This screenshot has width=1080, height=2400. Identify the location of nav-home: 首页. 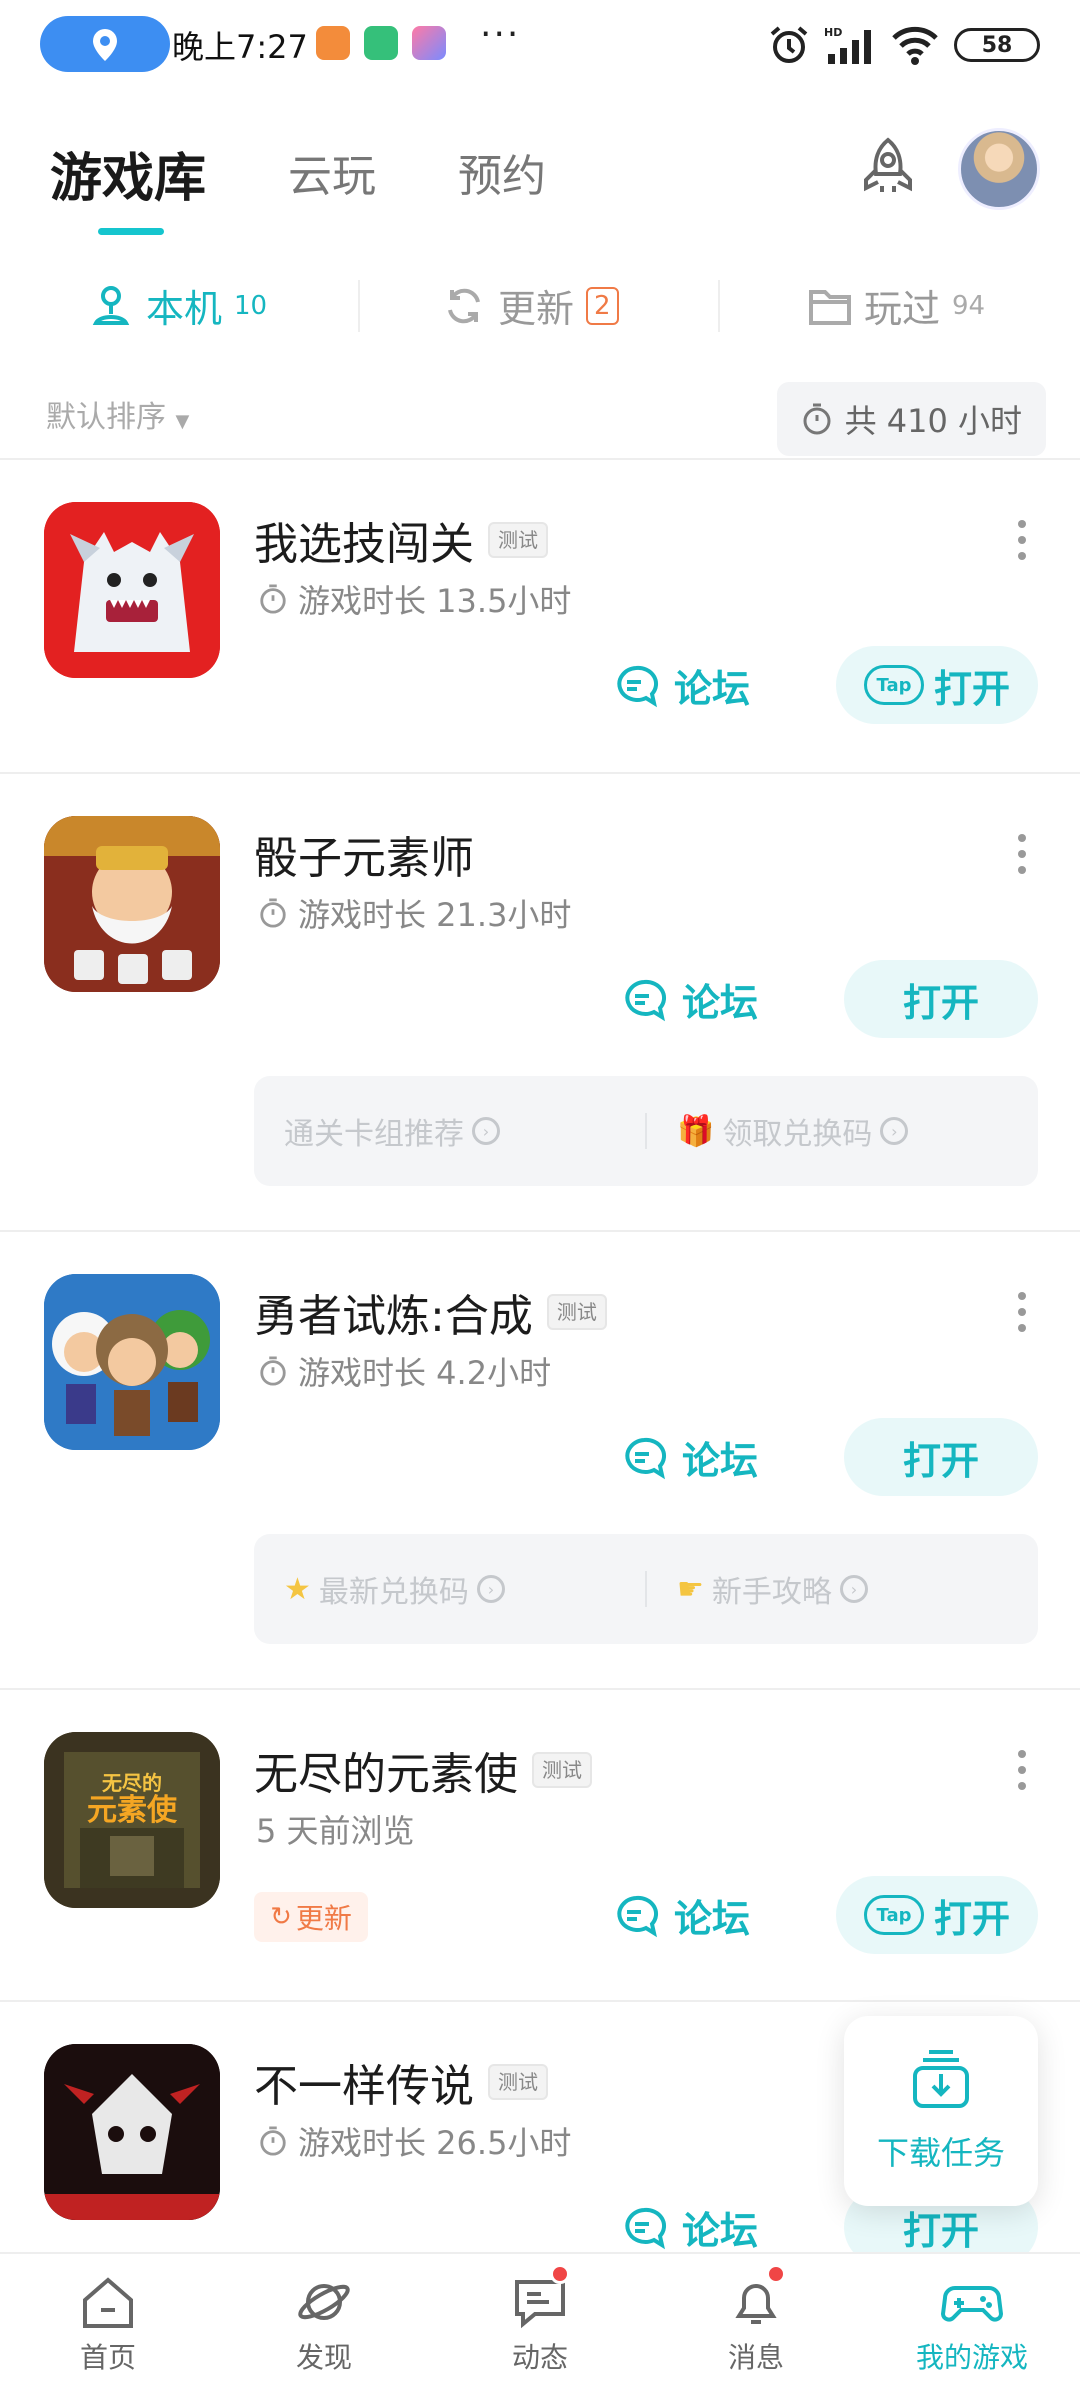
(108, 2325).